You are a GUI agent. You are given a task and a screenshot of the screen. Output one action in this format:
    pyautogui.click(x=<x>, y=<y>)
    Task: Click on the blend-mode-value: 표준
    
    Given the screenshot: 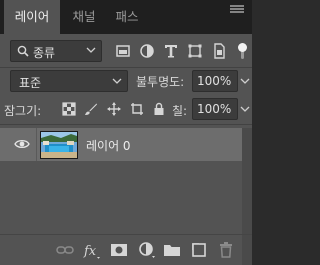 What is the action you would take?
    pyautogui.click(x=30, y=83)
    